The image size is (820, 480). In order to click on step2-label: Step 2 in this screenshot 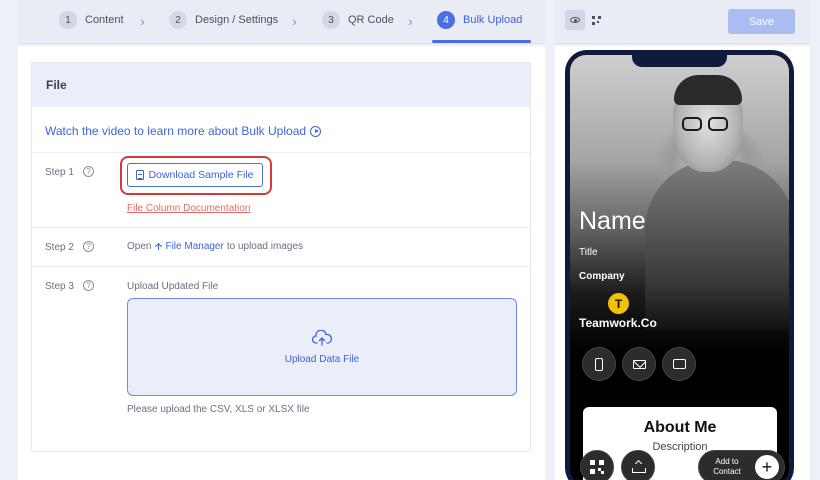, I will do `click(59, 247)`.